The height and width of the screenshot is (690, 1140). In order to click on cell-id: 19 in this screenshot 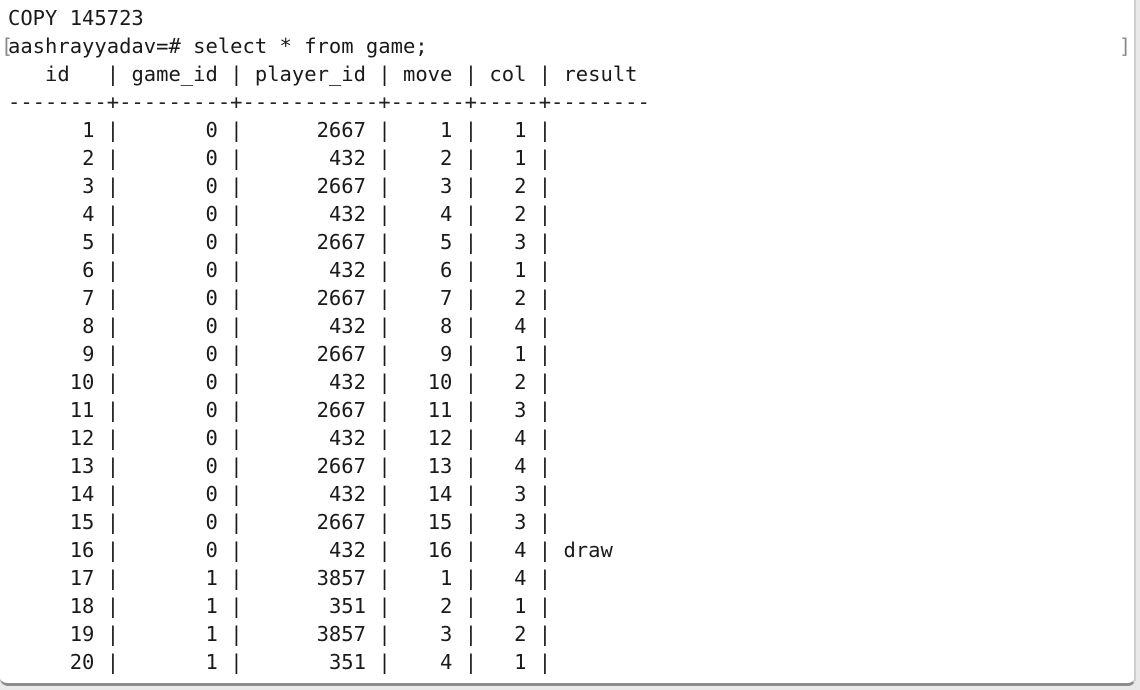, I will do `click(82, 634)`.